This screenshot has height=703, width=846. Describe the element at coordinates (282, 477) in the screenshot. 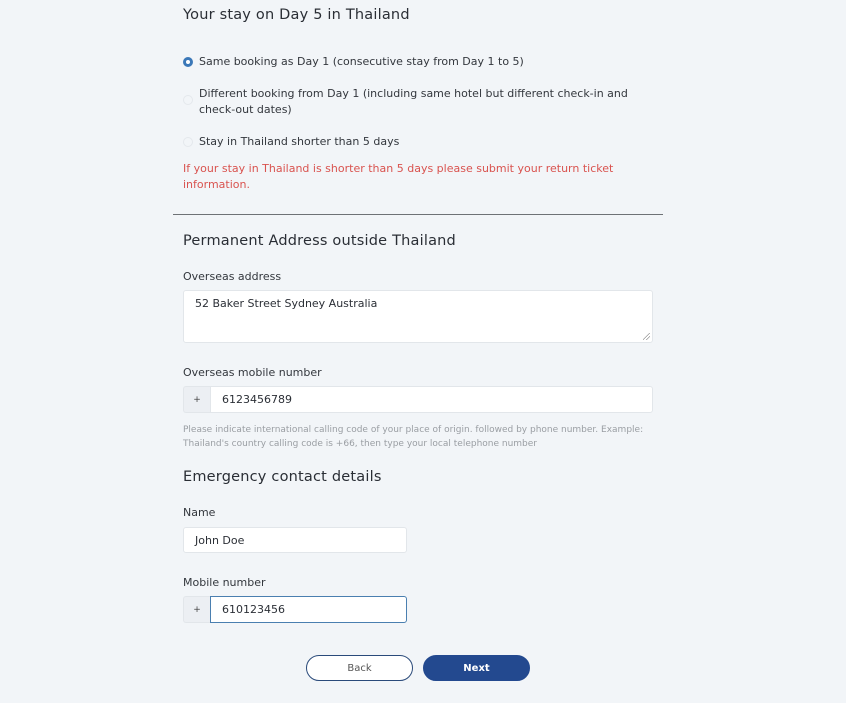

I see `emergency-section-title: Emergency contact details` at that location.